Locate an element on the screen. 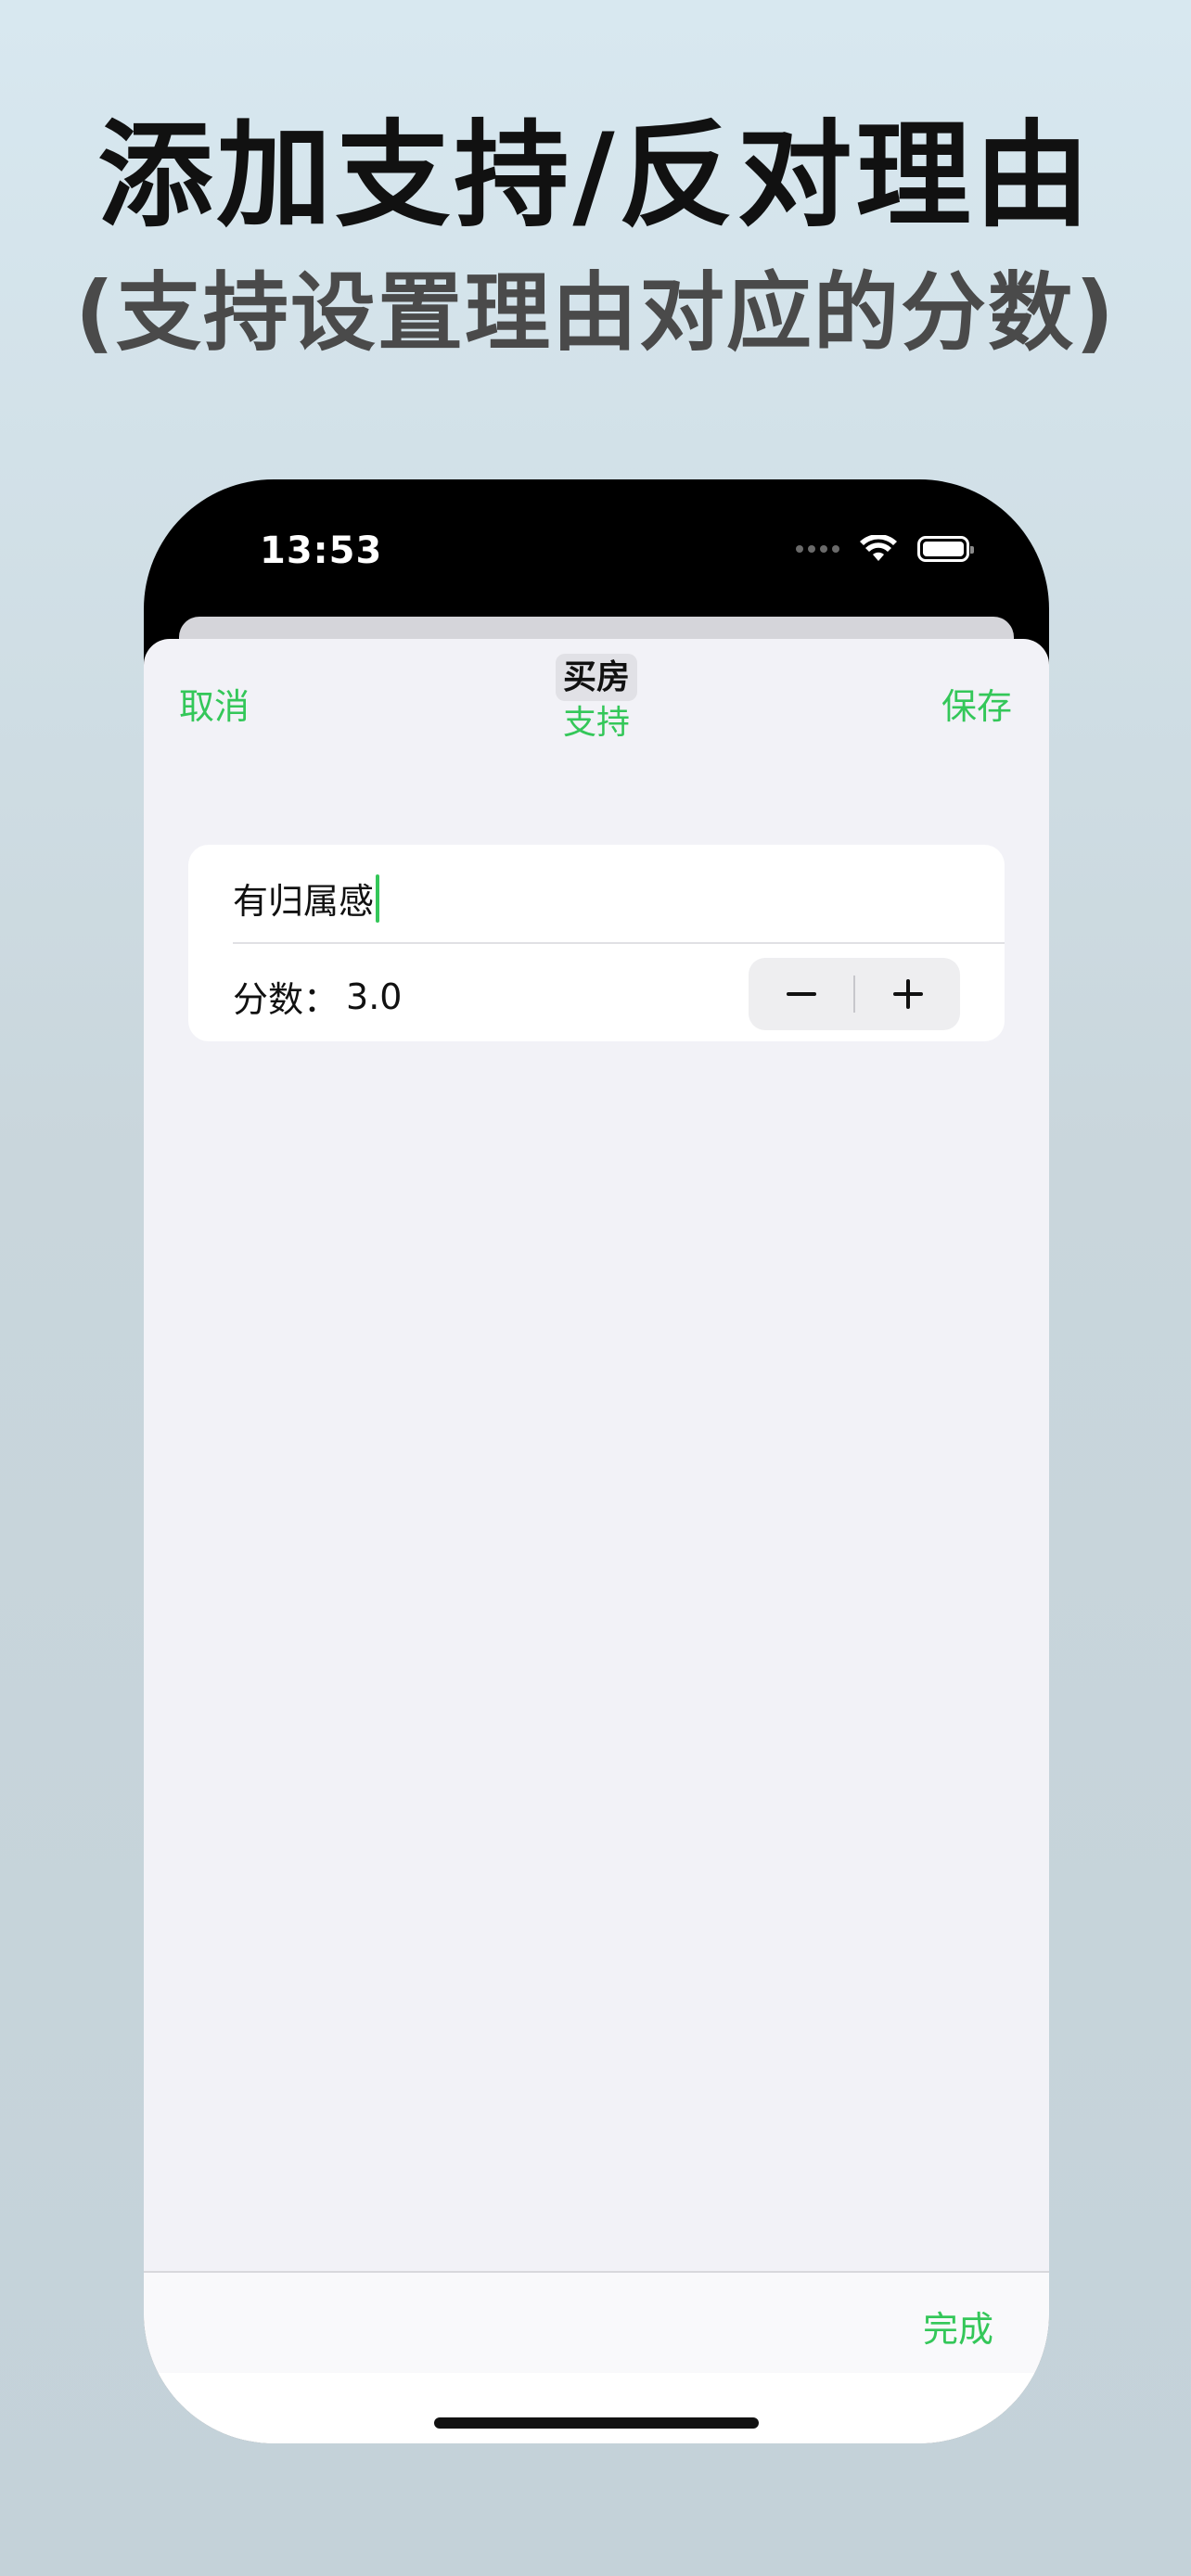  cancel-button: 取消 is located at coordinates (215, 703).